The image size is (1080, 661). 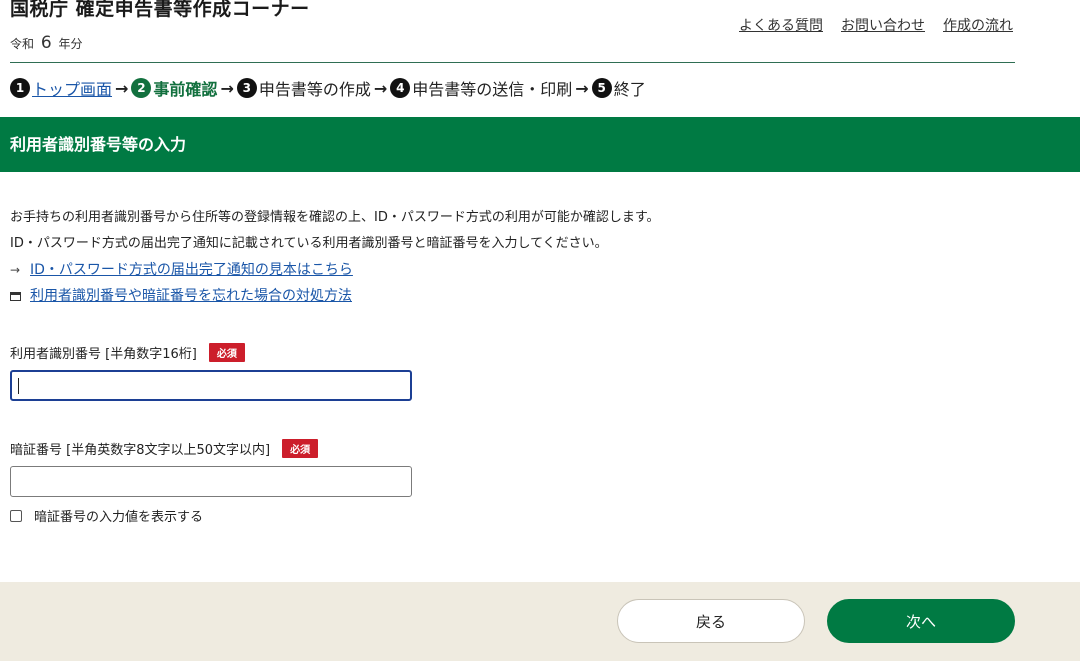 What do you see at coordinates (921, 621) in the screenshot?
I see `next-button: 次へ` at bounding box center [921, 621].